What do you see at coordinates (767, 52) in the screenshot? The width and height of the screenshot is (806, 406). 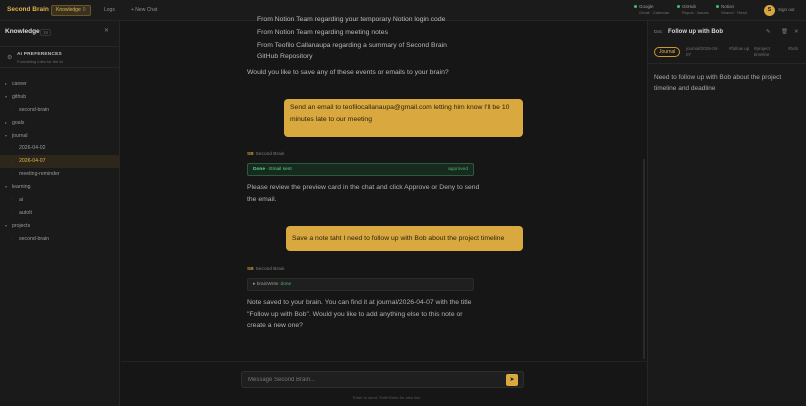 I see `doc-tag: #project timeline` at bounding box center [767, 52].